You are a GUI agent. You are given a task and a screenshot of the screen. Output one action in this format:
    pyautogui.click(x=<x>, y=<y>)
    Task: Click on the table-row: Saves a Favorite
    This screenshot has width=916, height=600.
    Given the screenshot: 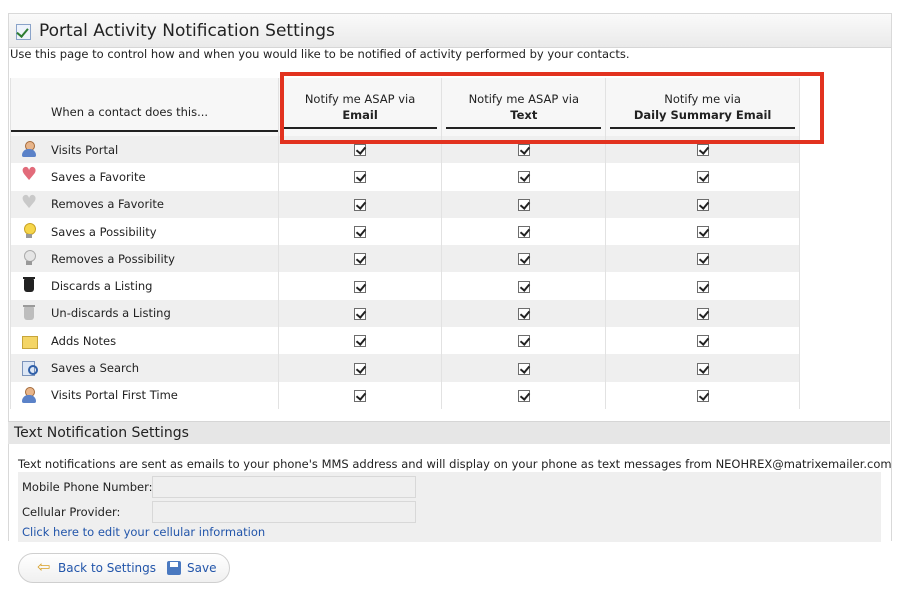 What is the action you would take?
    pyautogui.click(x=405, y=177)
    